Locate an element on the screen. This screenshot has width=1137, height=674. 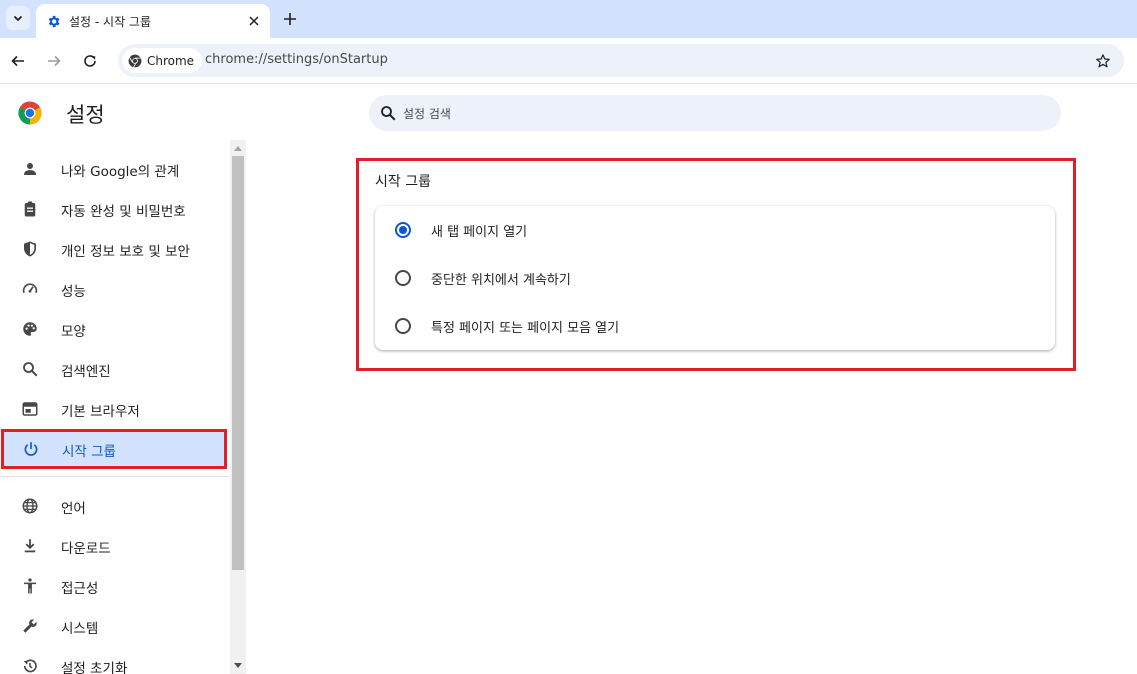
new-tab-button is located at coordinates (290, 19).